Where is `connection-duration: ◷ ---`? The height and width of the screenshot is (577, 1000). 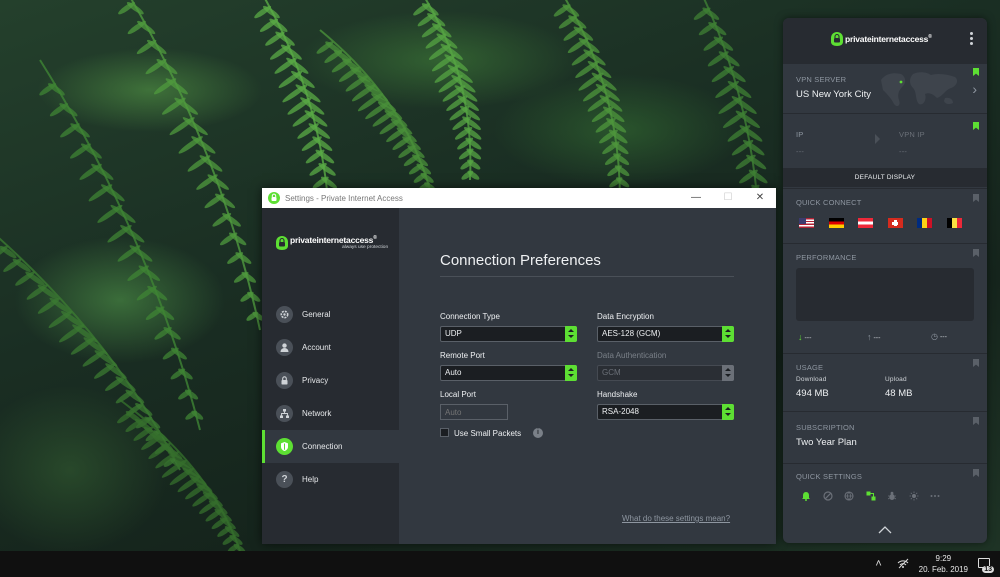 connection-duration: ◷ --- is located at coordinates (939, 336).